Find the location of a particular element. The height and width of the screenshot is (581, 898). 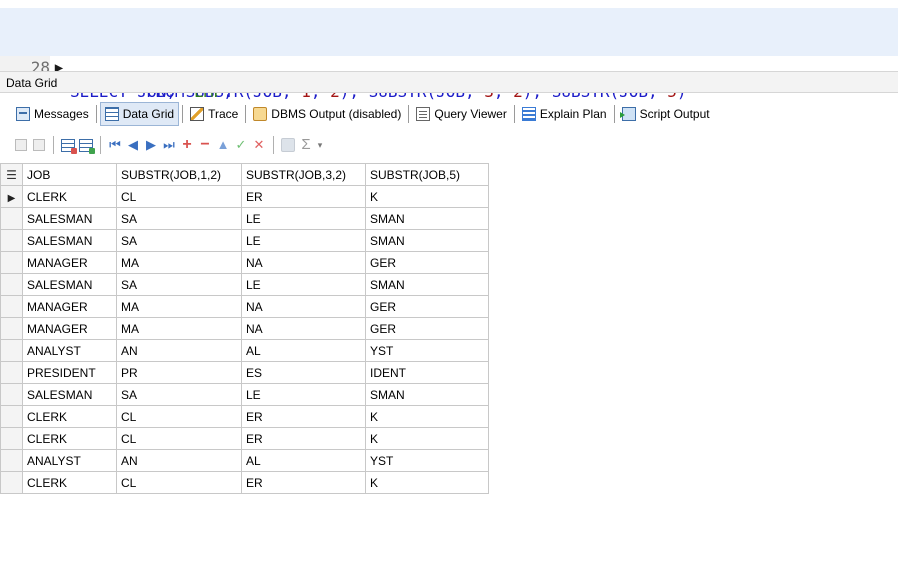

grid-cell: ES is located at coordinates (303, 372).